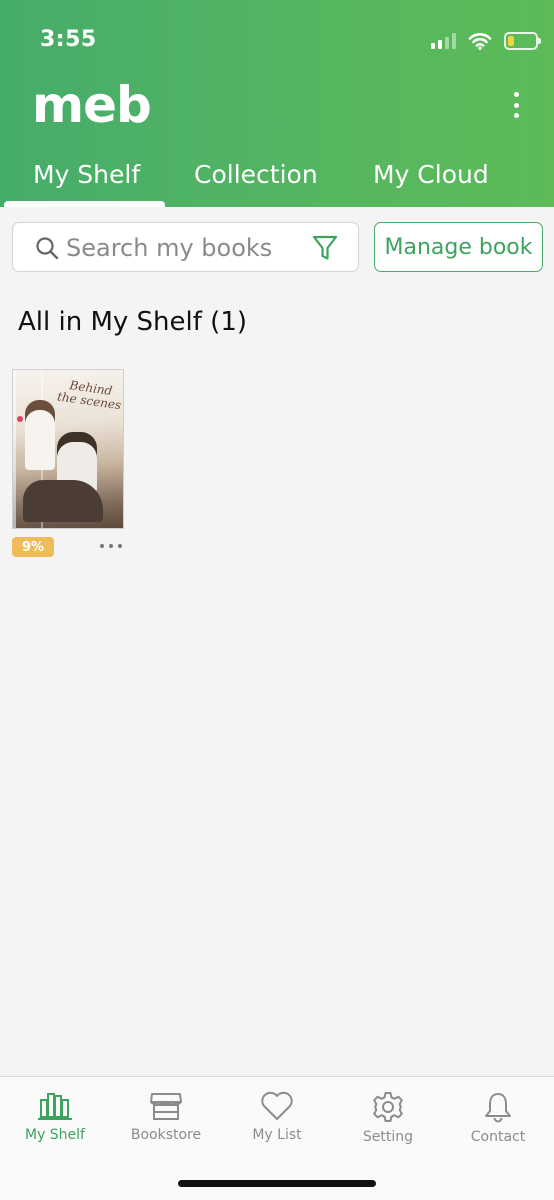 This screenshot has height=1200, width=554. Describe the element at coordinates (92, 105) in the screenshot. I see `app-logo: meb` at that location.